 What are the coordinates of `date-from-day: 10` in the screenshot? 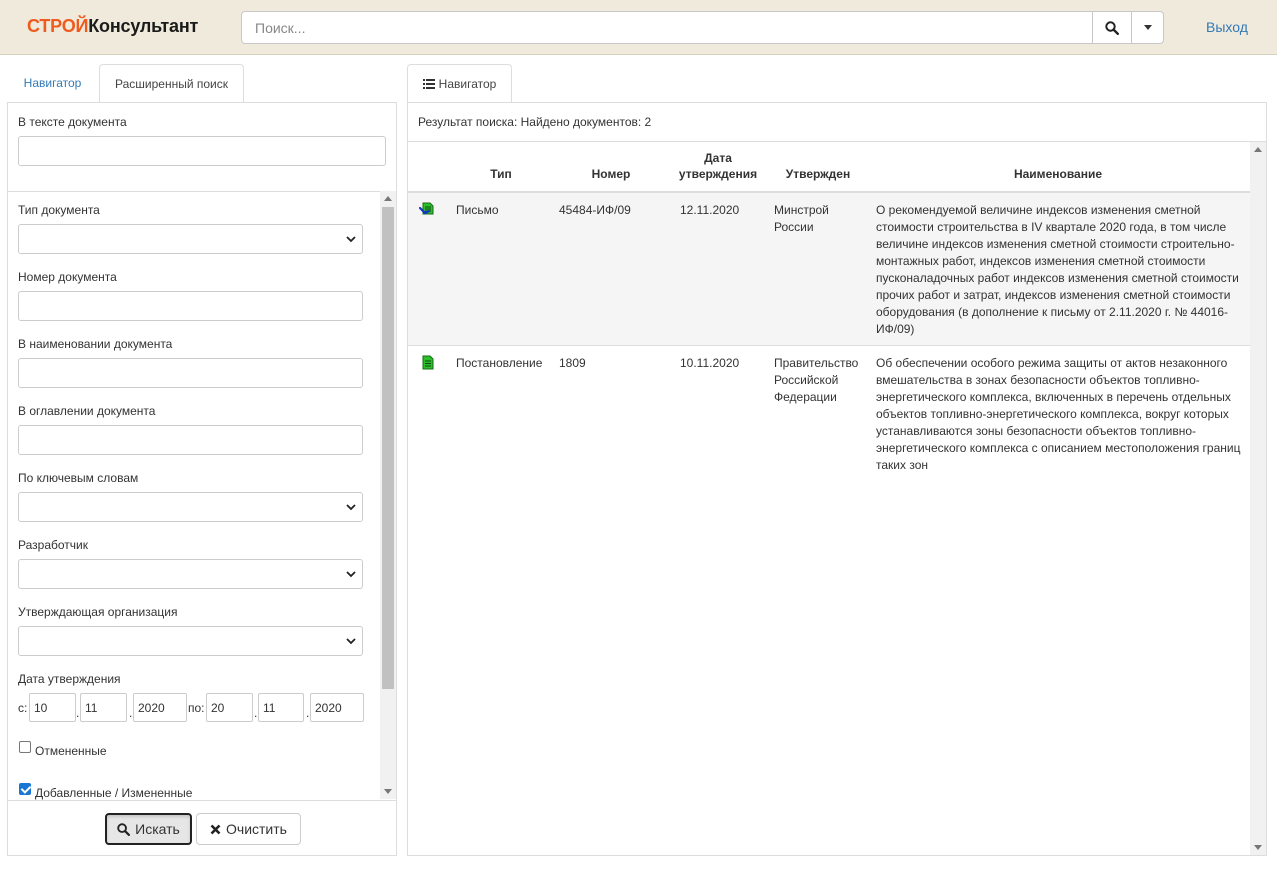 It's located at (52, 707).